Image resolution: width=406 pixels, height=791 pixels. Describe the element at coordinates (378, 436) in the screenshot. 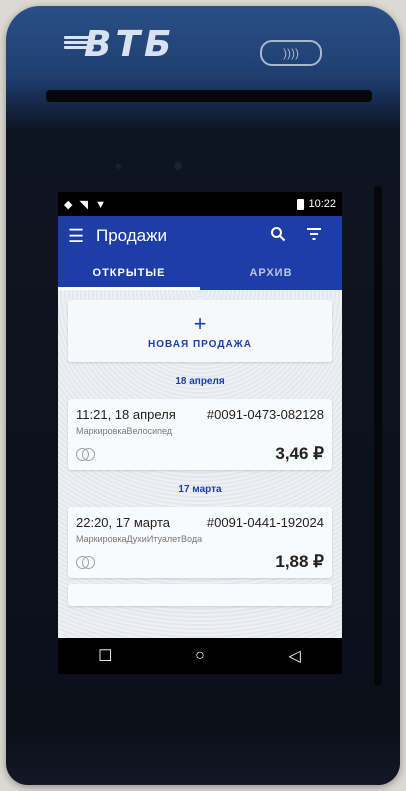

I see `side-button` at that location.